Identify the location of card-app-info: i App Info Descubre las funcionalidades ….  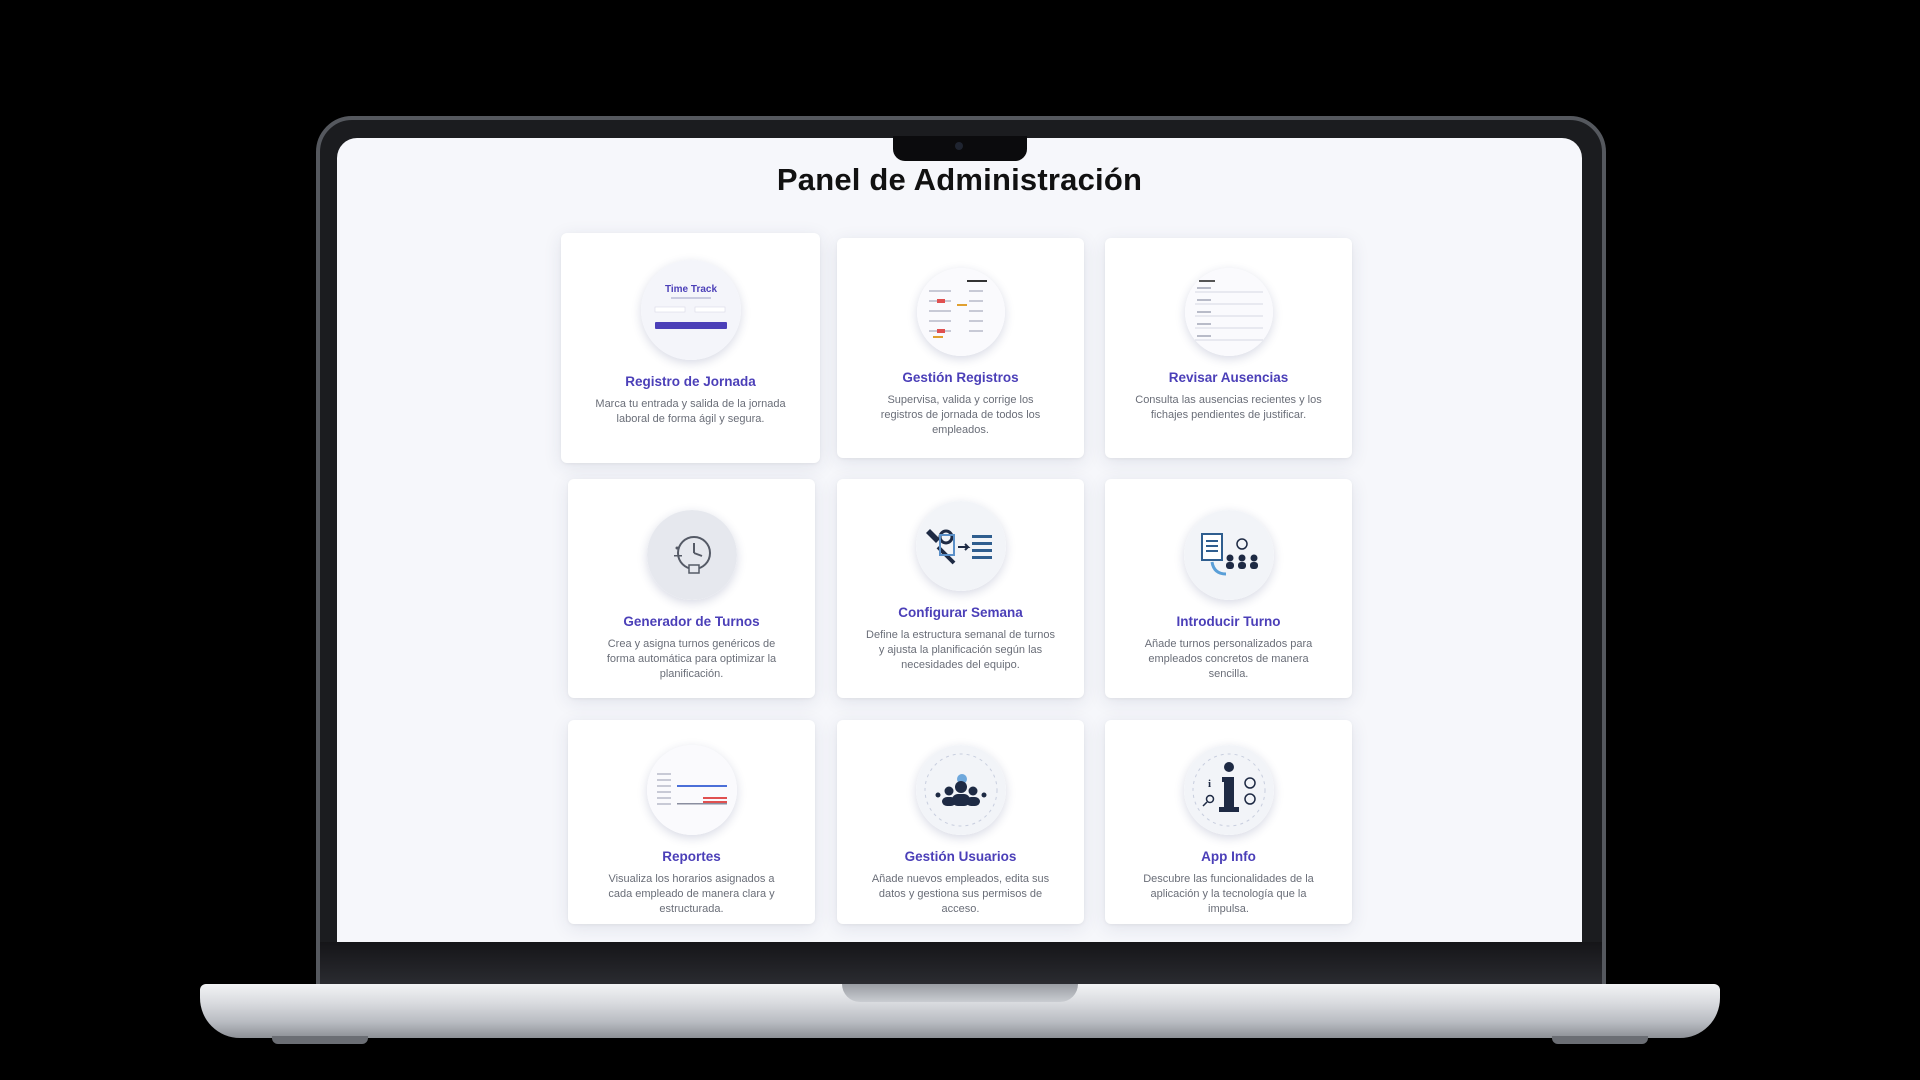
(1228, 822).